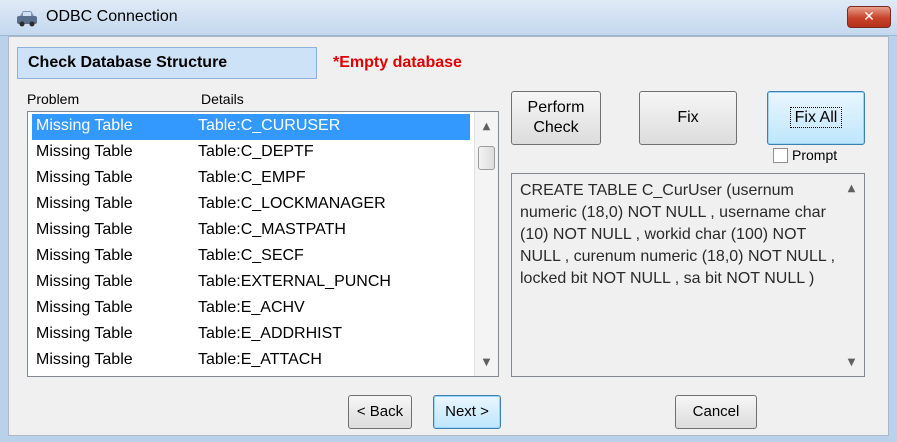  I want to click on details-cell: Table:E_ACHV, so click(251, 307).